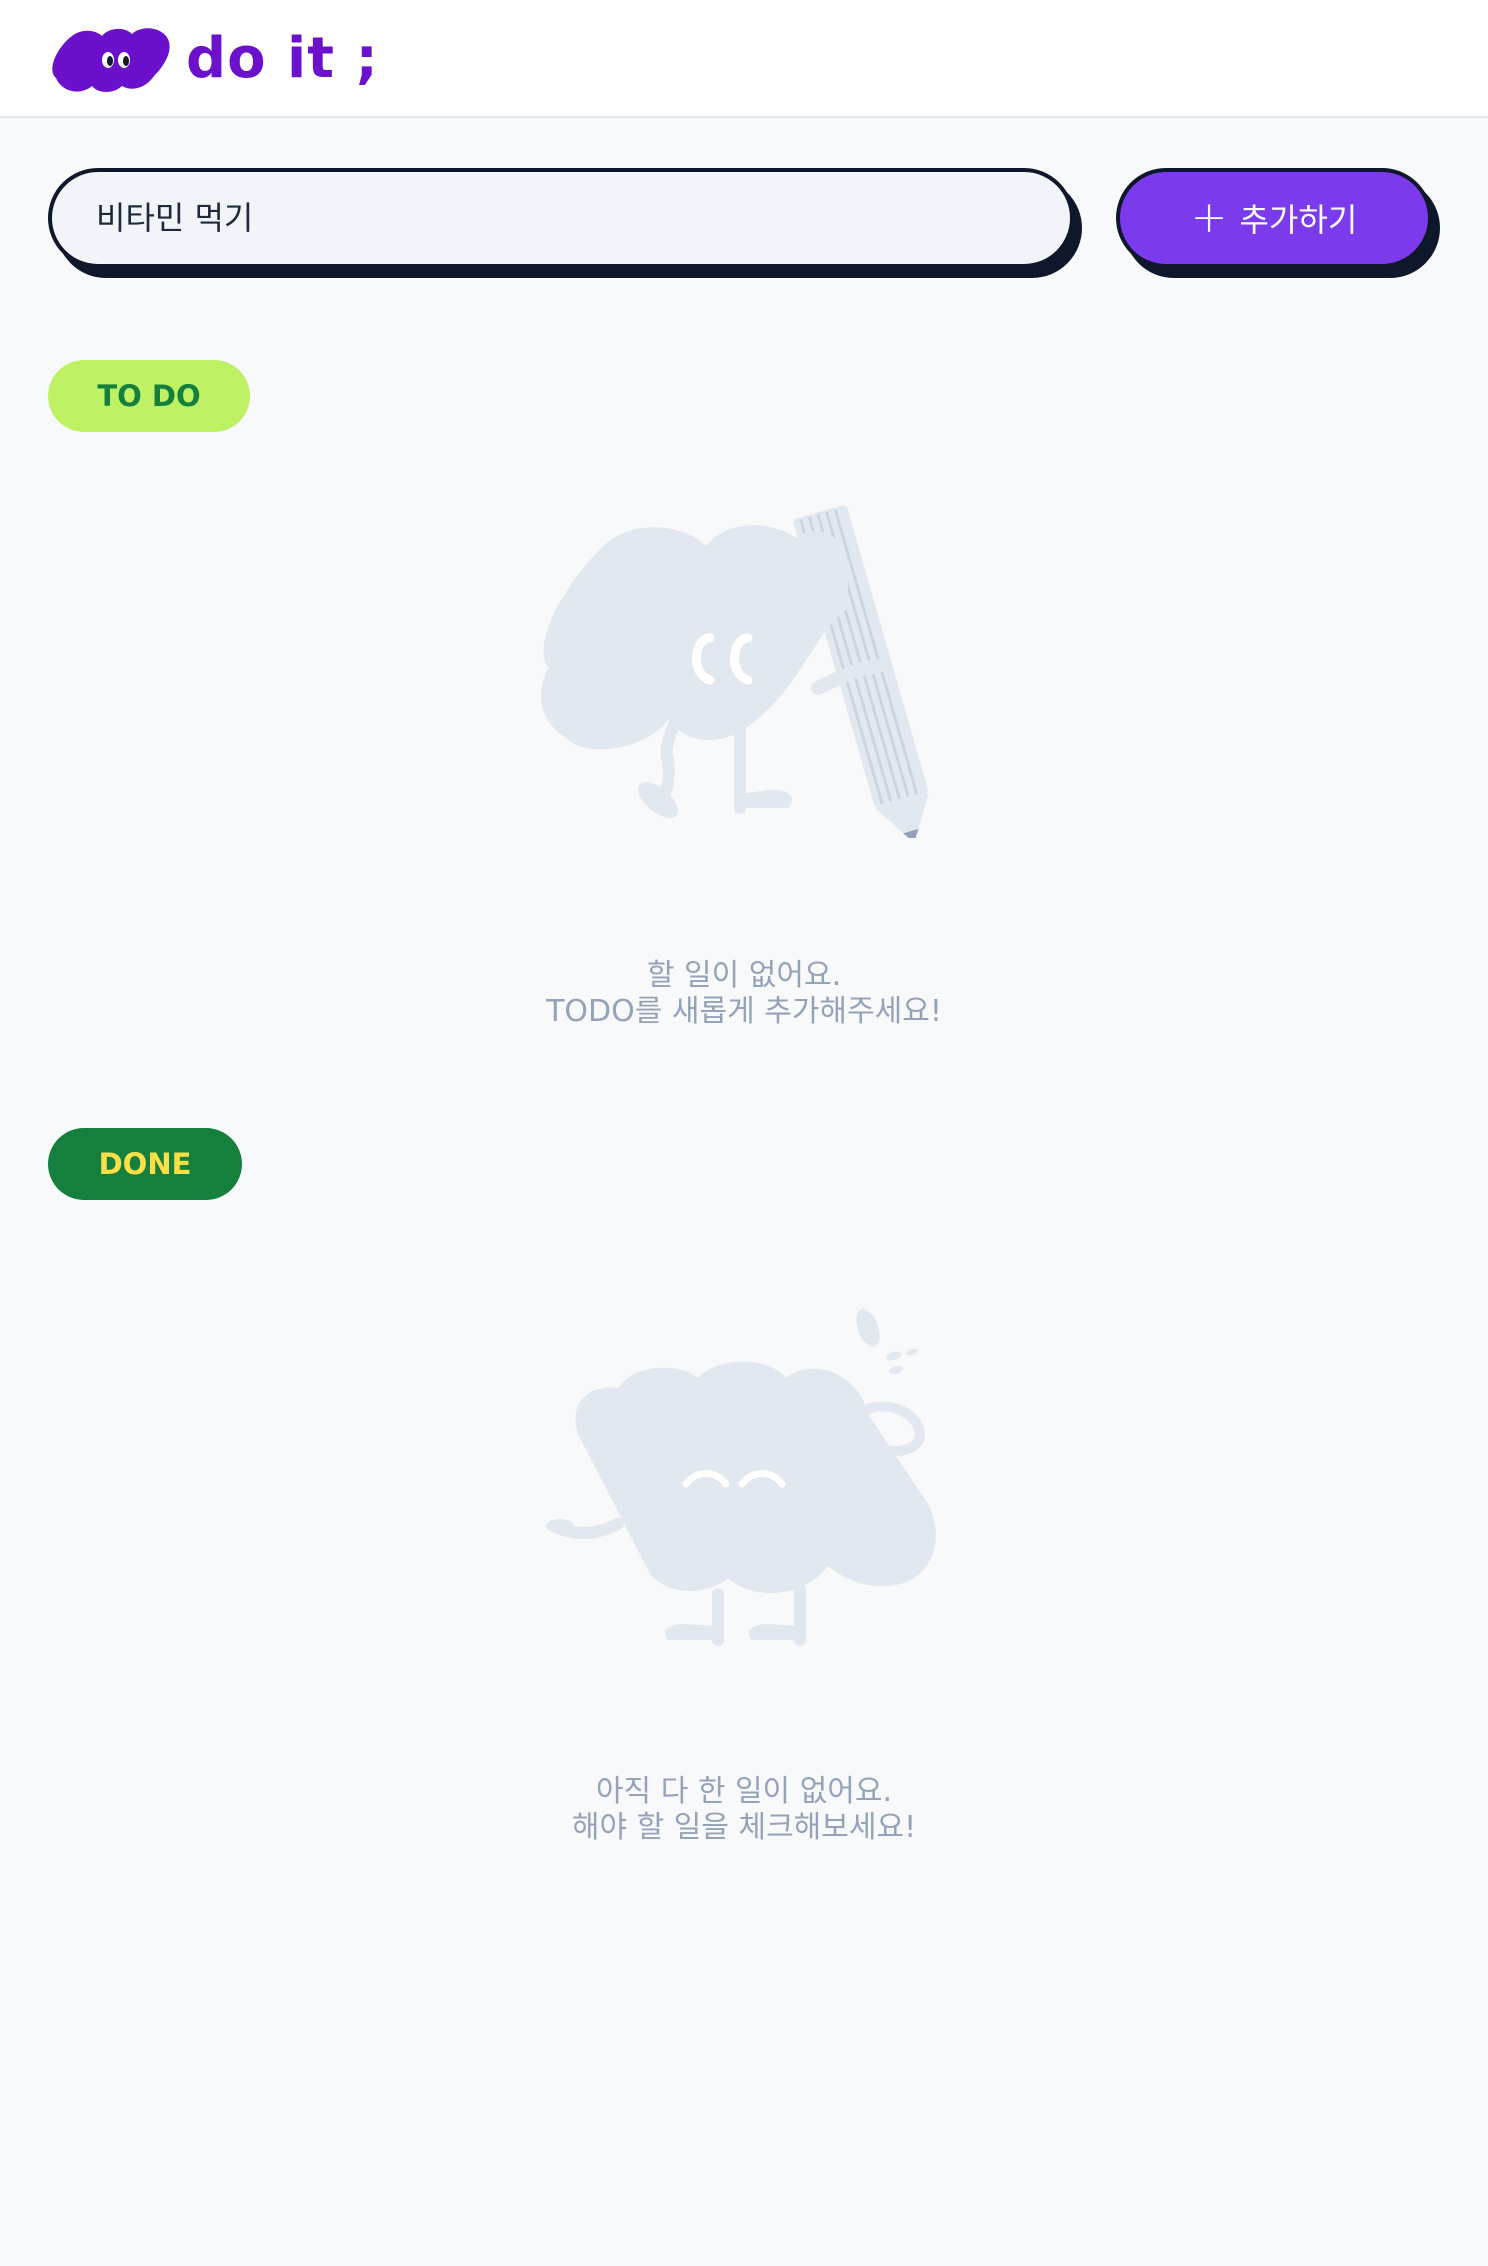 This screenshot has width=1488, height=2266. I want to click on logo: do it ;, so click(214, 61).